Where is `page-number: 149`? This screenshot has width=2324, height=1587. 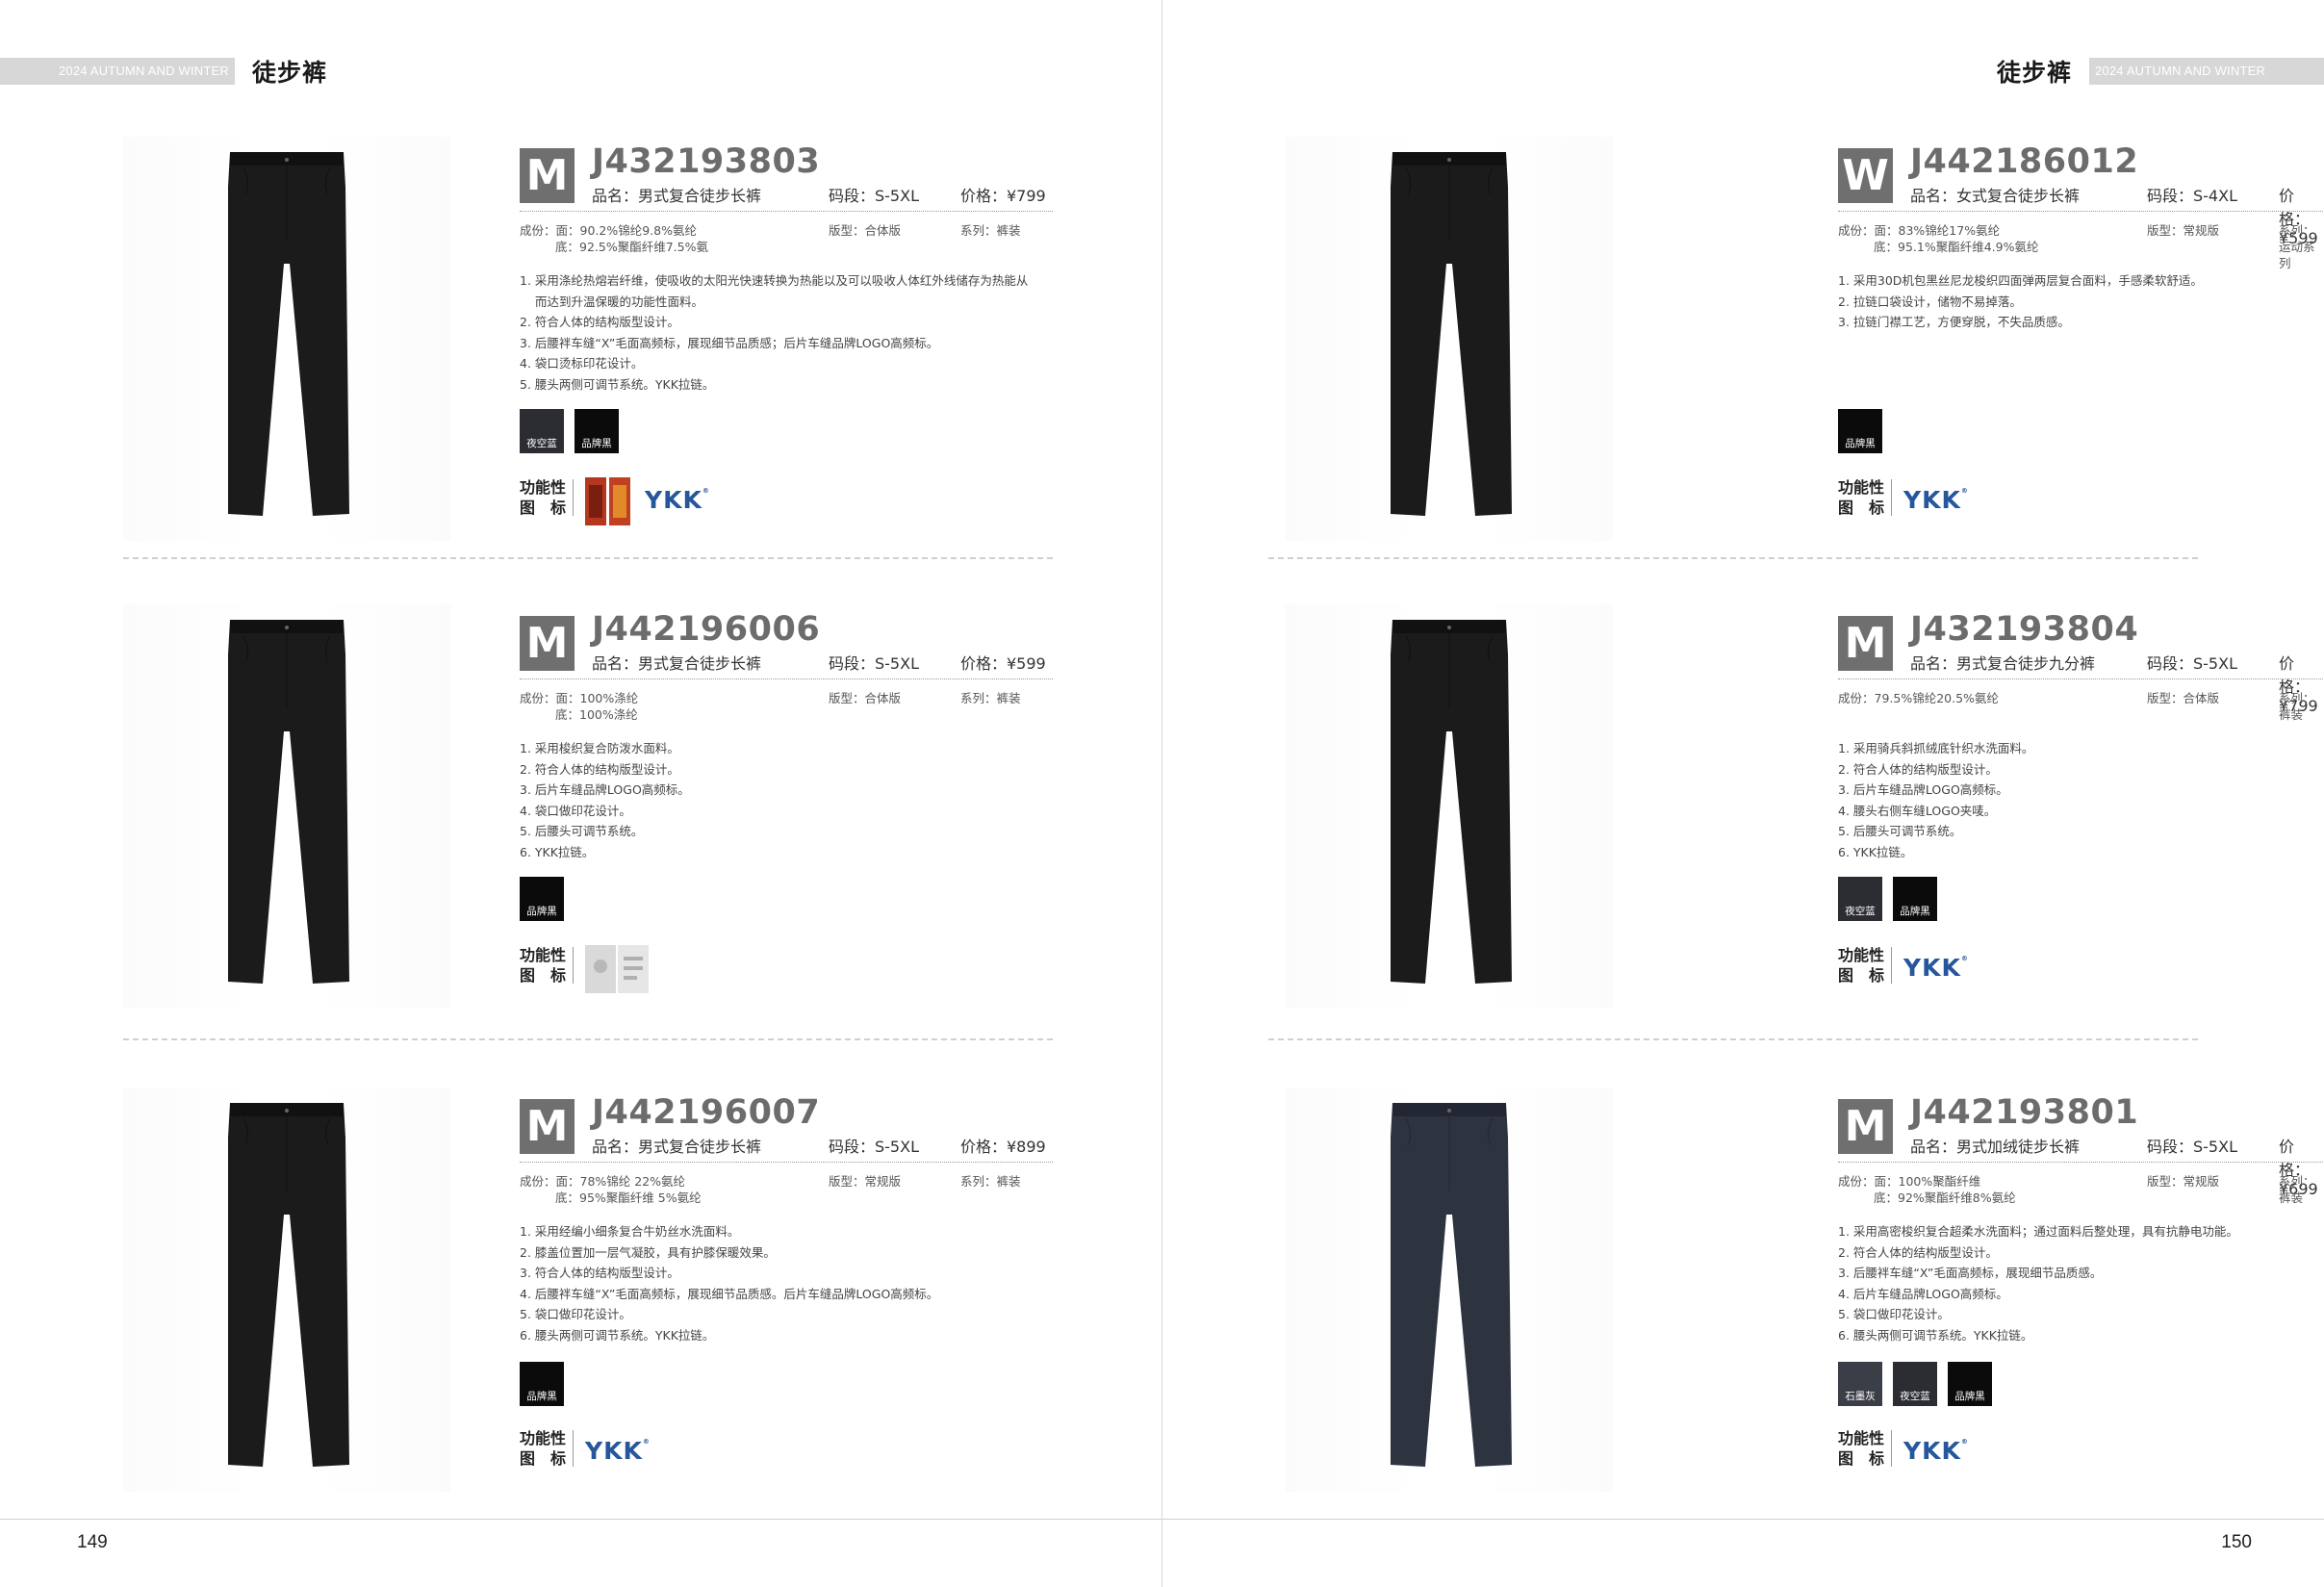 page-number: 149 is located at coordinates (92, 1542).